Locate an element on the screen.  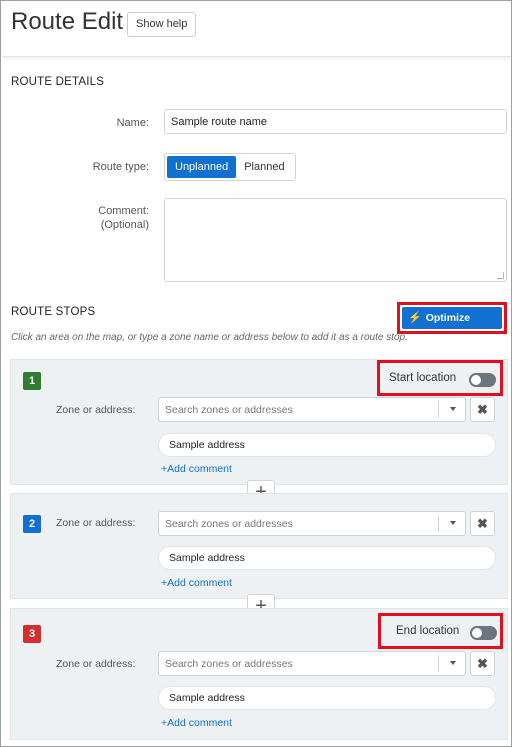
comment-textarea is located at coordinates (335, 240).